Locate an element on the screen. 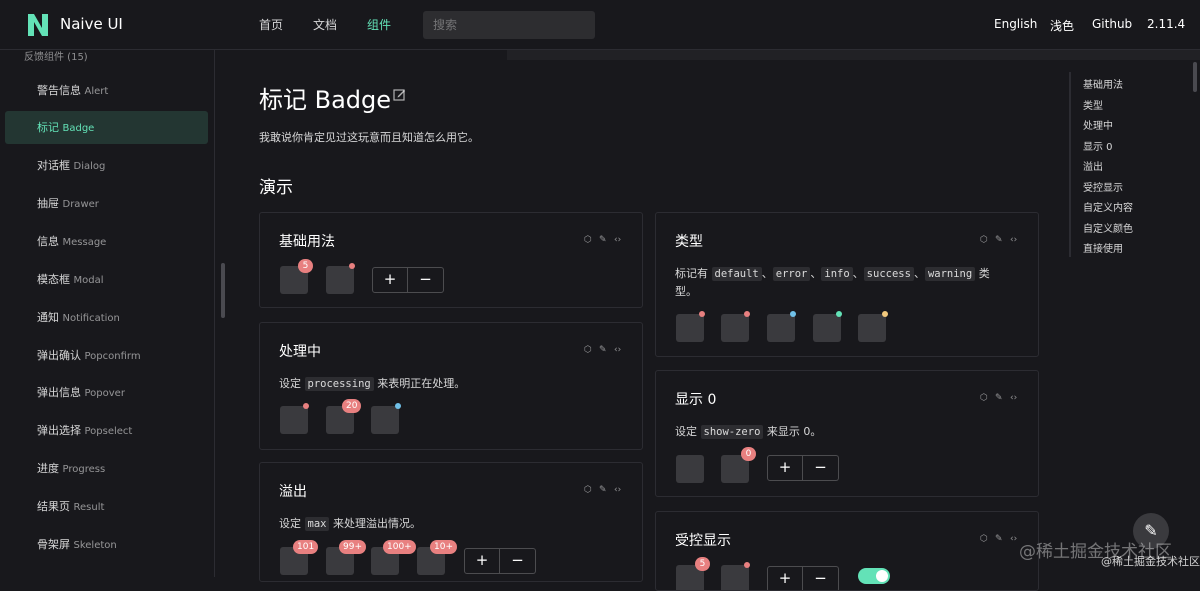 The width and height of the screenshot is (1200, 591). nav-components: 组件 is located at coordinates (379, 24).